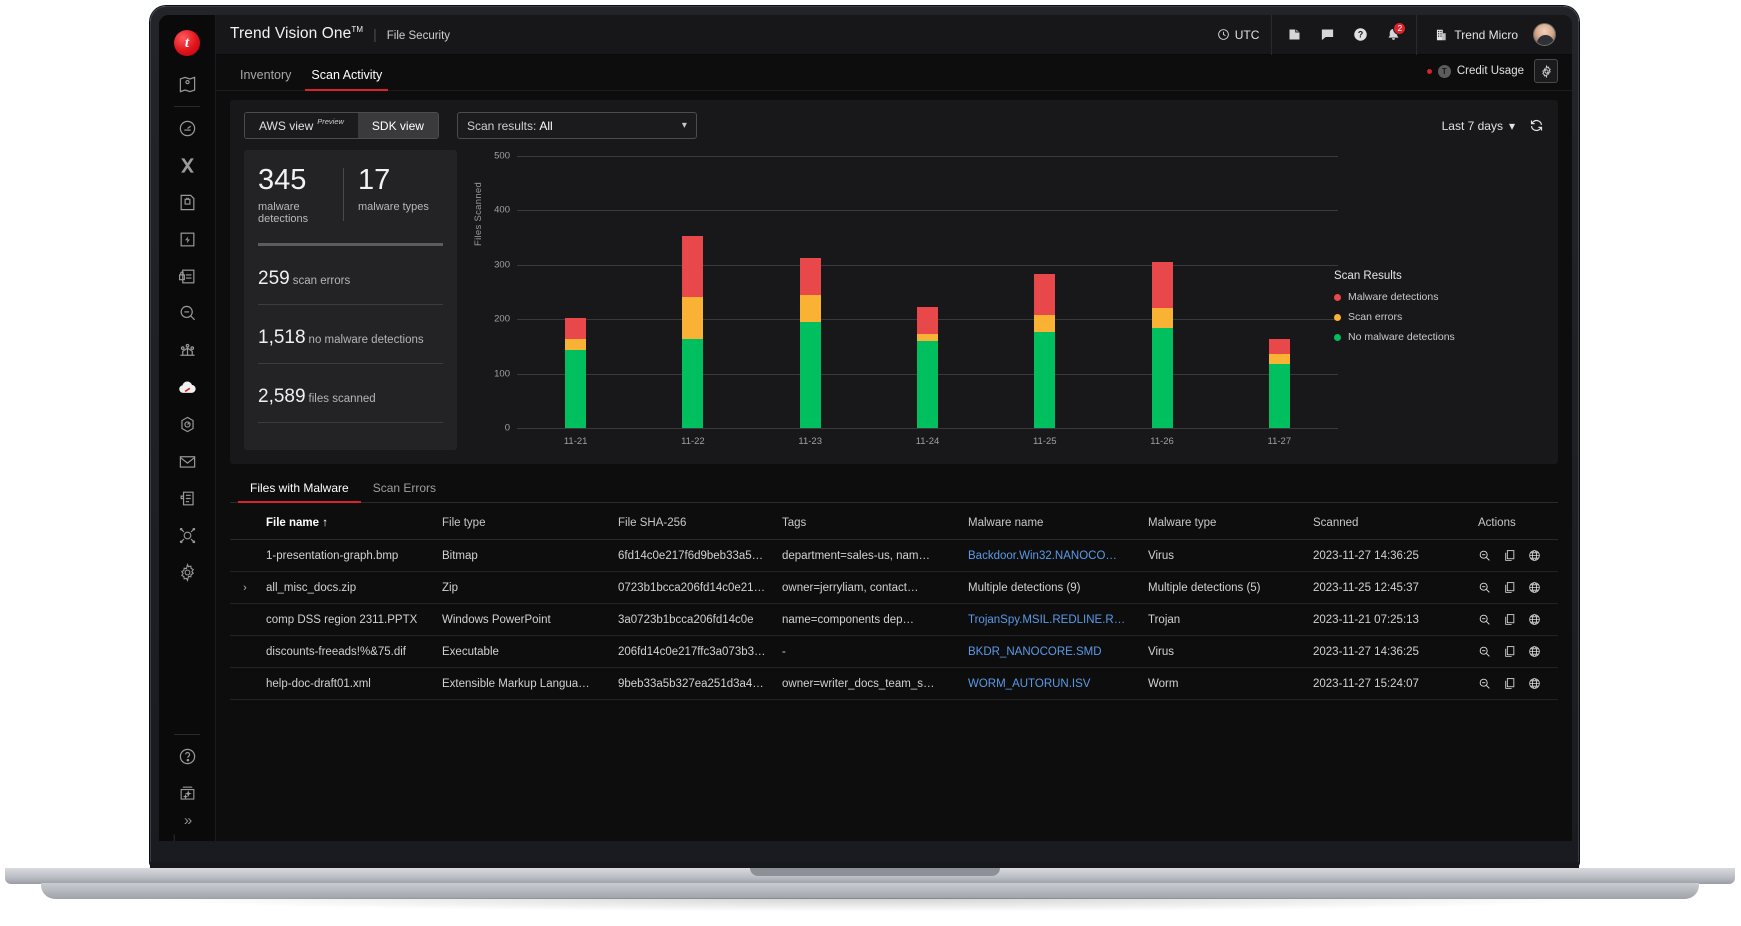 The width and height of the screenshot is (1741, 926). Describe the element at coordinates (869, 521) in the screenshot. I see `th-tags: Tags` at that location.